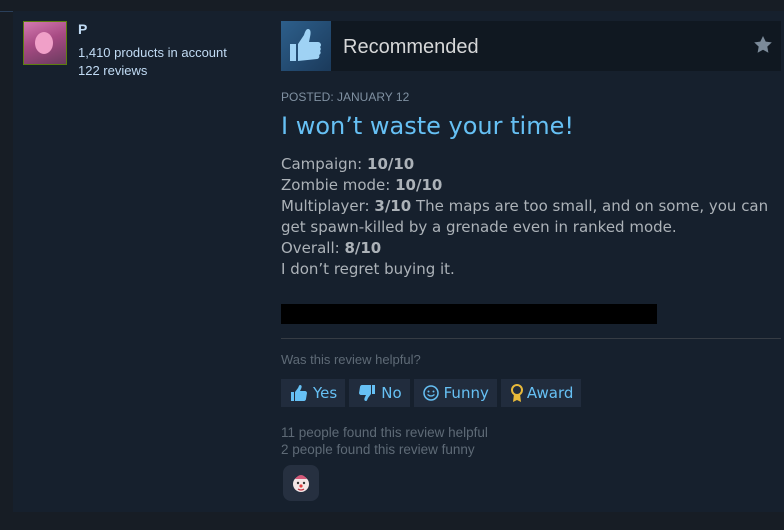 This screenshot has height=530, width=784. I want to click on no-button: No, so click(379, 393).